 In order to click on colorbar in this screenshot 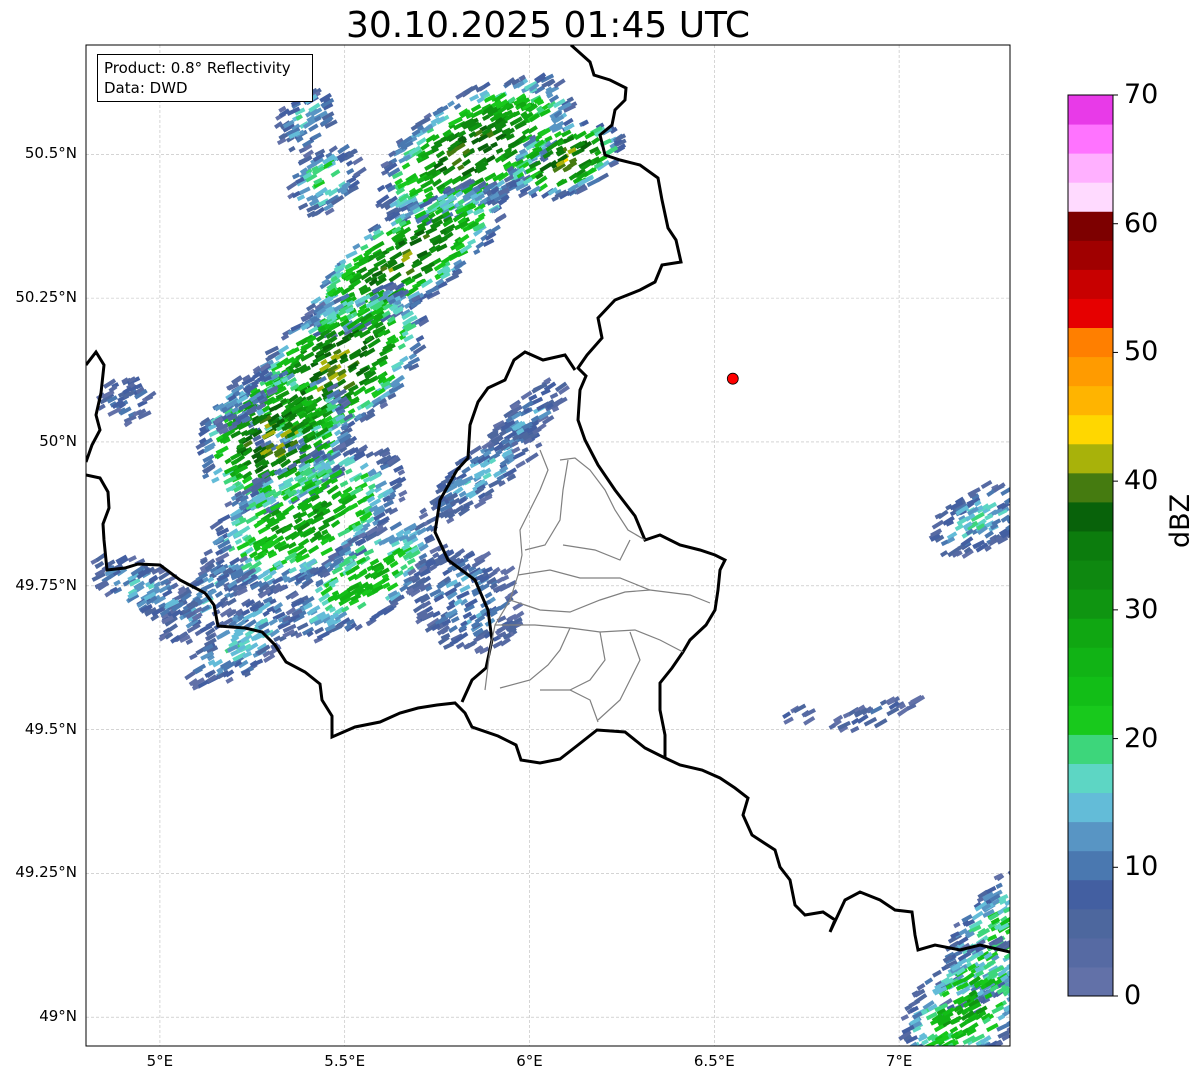, I will do `click(1093, 545)`.